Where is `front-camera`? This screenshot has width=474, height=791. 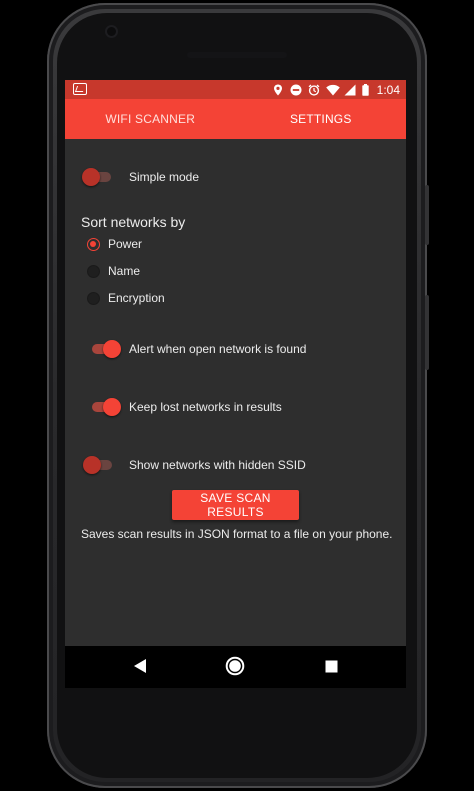
front-camera is located at coordinates (111, 31).